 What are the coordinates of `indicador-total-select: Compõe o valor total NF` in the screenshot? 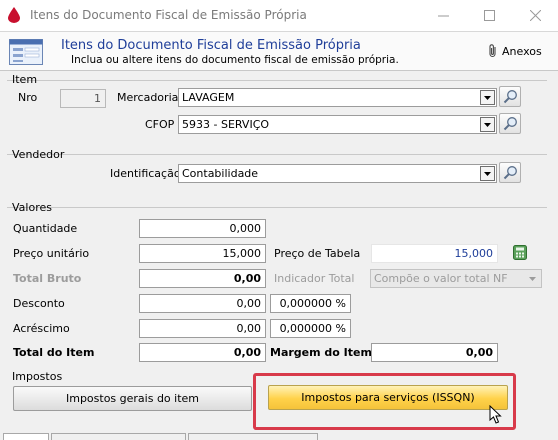 It's located at (456, 278).